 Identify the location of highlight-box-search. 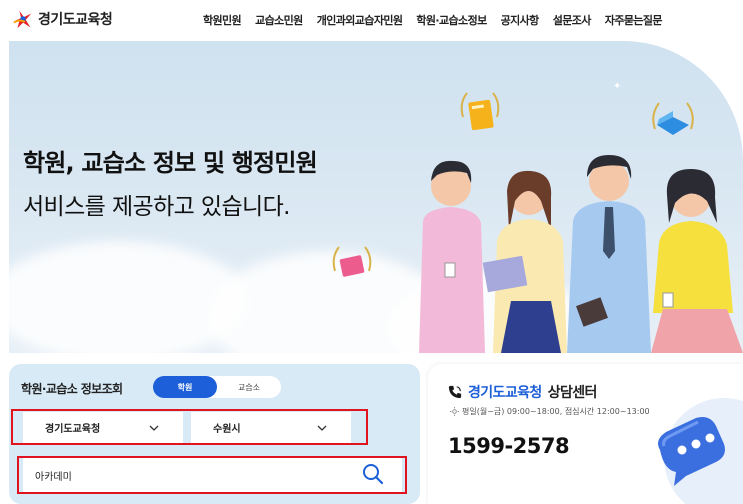
(212, 475).